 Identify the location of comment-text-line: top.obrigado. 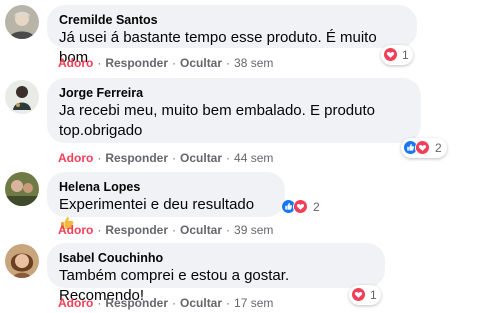
(101, 130).